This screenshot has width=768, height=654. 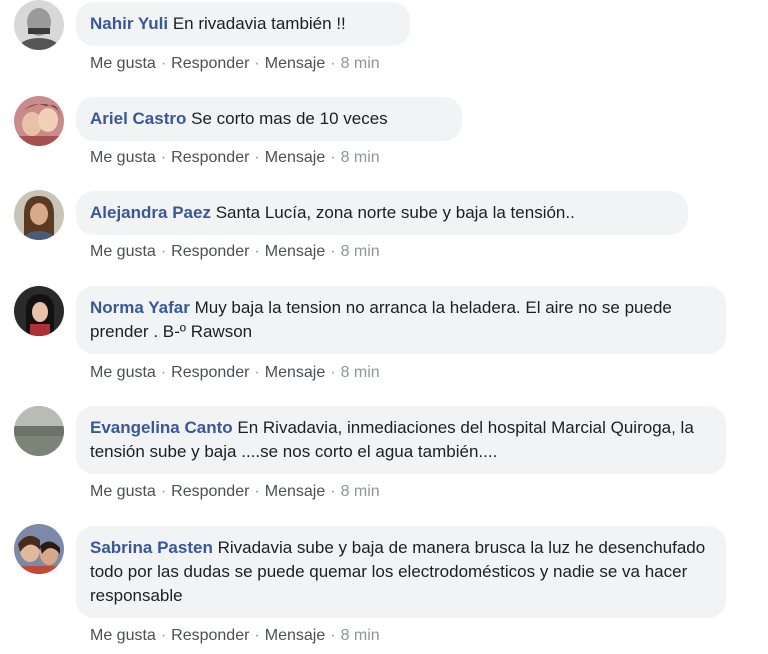 What do you see at coordinates (259, 23) in the screenshot?
I see `comment-text: En rivadavia también !!` at bounding box center [259, 23].